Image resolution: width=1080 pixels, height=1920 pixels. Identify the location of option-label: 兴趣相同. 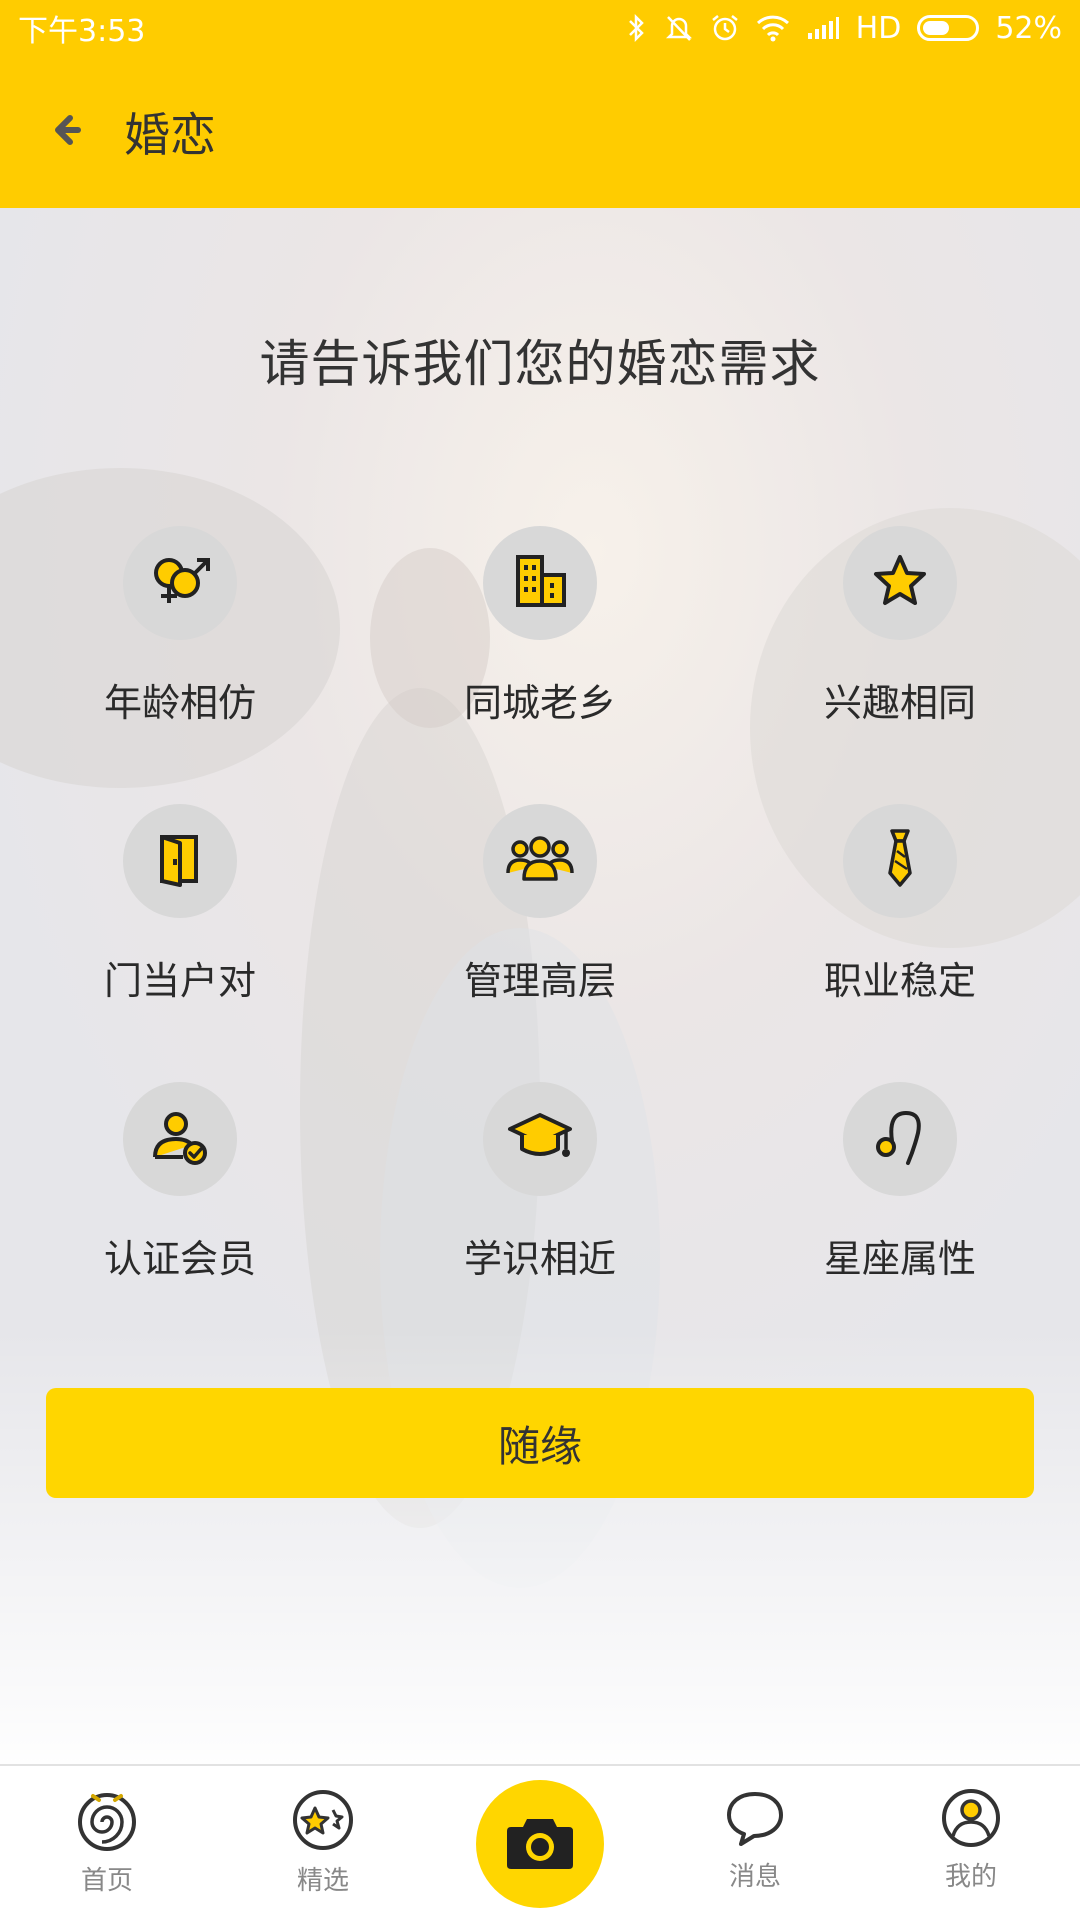
(899, 703).